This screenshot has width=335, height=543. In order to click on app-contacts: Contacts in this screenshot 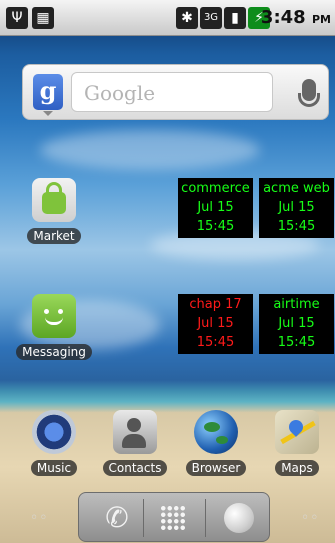, I will do `click(135, 443)`.